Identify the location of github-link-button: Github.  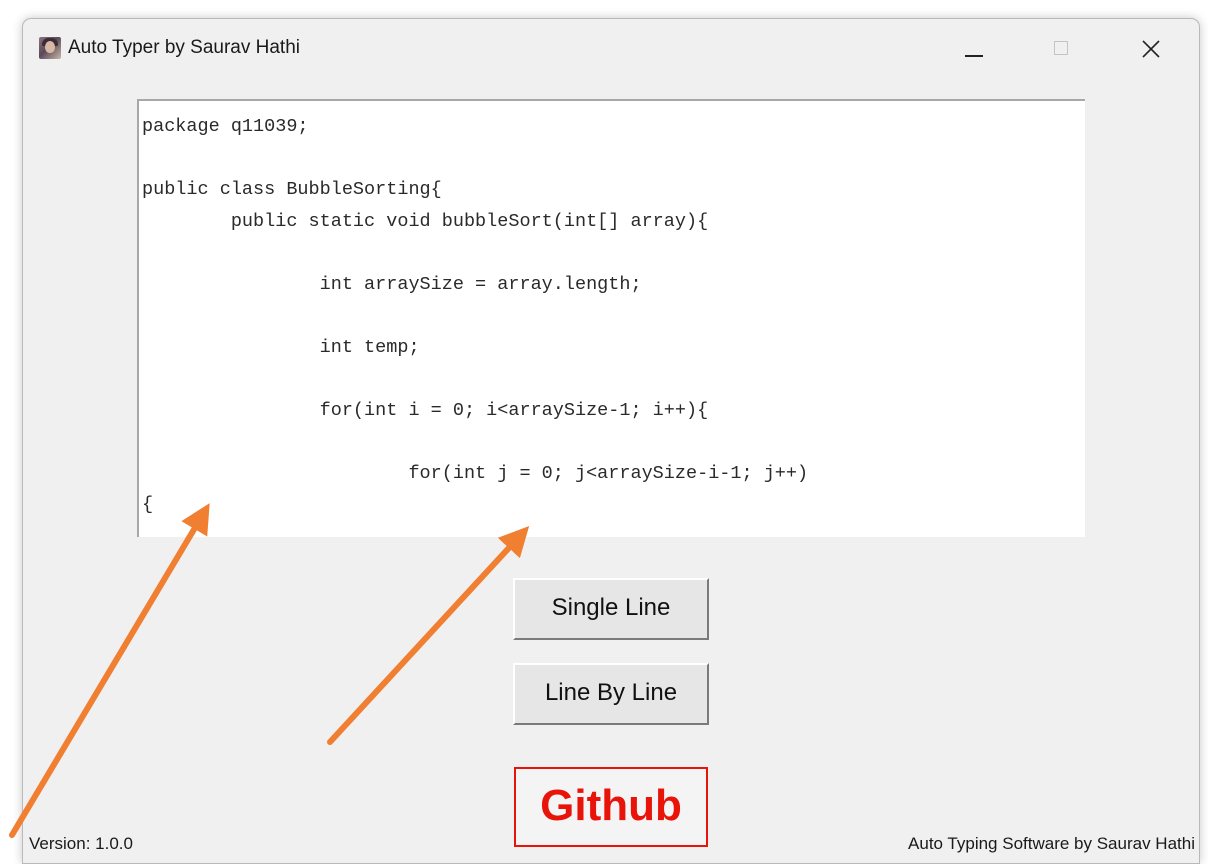
(611, 807).